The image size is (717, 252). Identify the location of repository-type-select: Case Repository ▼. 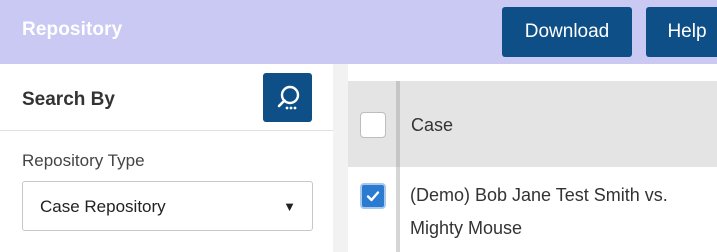
(167, 206).